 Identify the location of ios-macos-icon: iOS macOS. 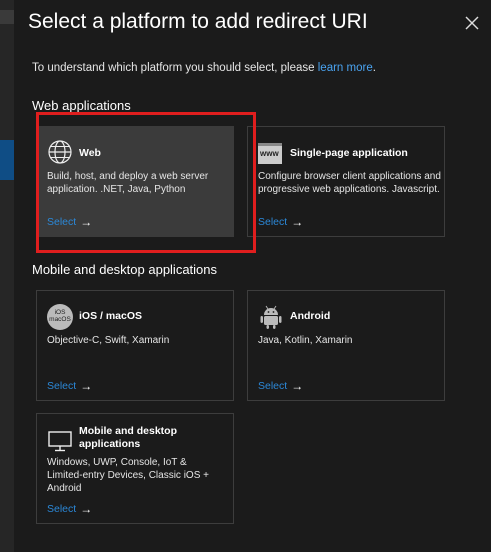
(60, 317).